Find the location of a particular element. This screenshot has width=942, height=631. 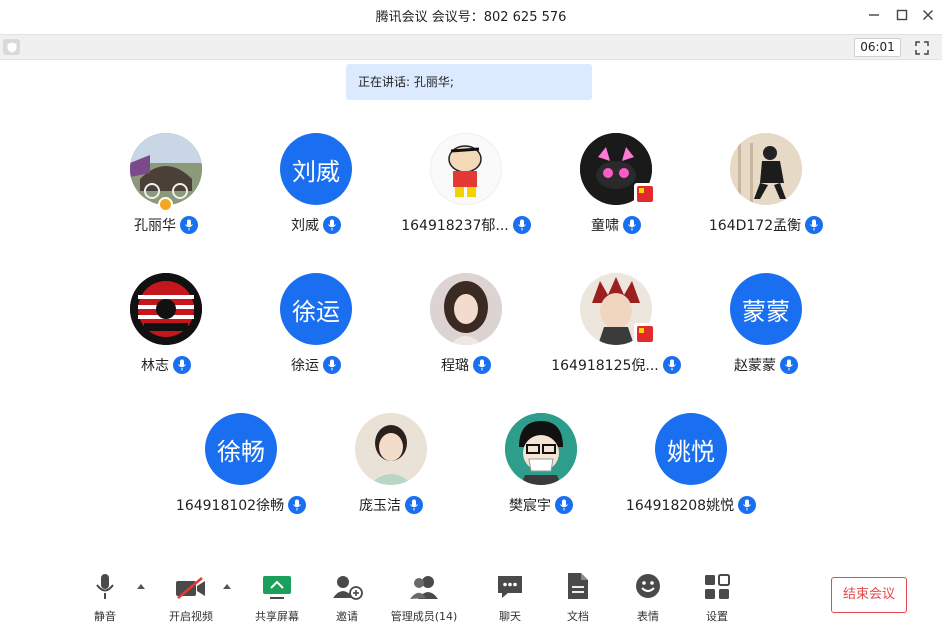

close-button is located at coordinates (928, 15).